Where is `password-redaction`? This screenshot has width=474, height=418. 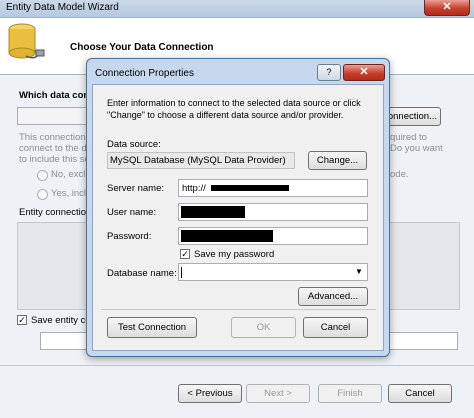 password-redaction is located at coordinates (227, 236).